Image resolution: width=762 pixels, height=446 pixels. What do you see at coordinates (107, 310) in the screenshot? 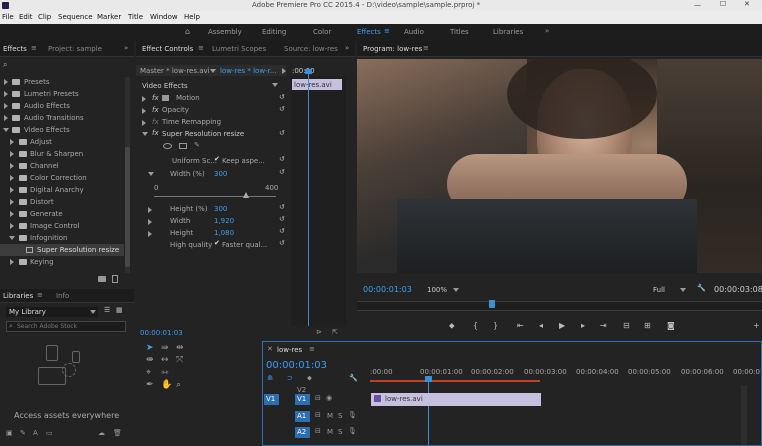
I see `list-view-icon: ☰` at bounding box center [107, 310].